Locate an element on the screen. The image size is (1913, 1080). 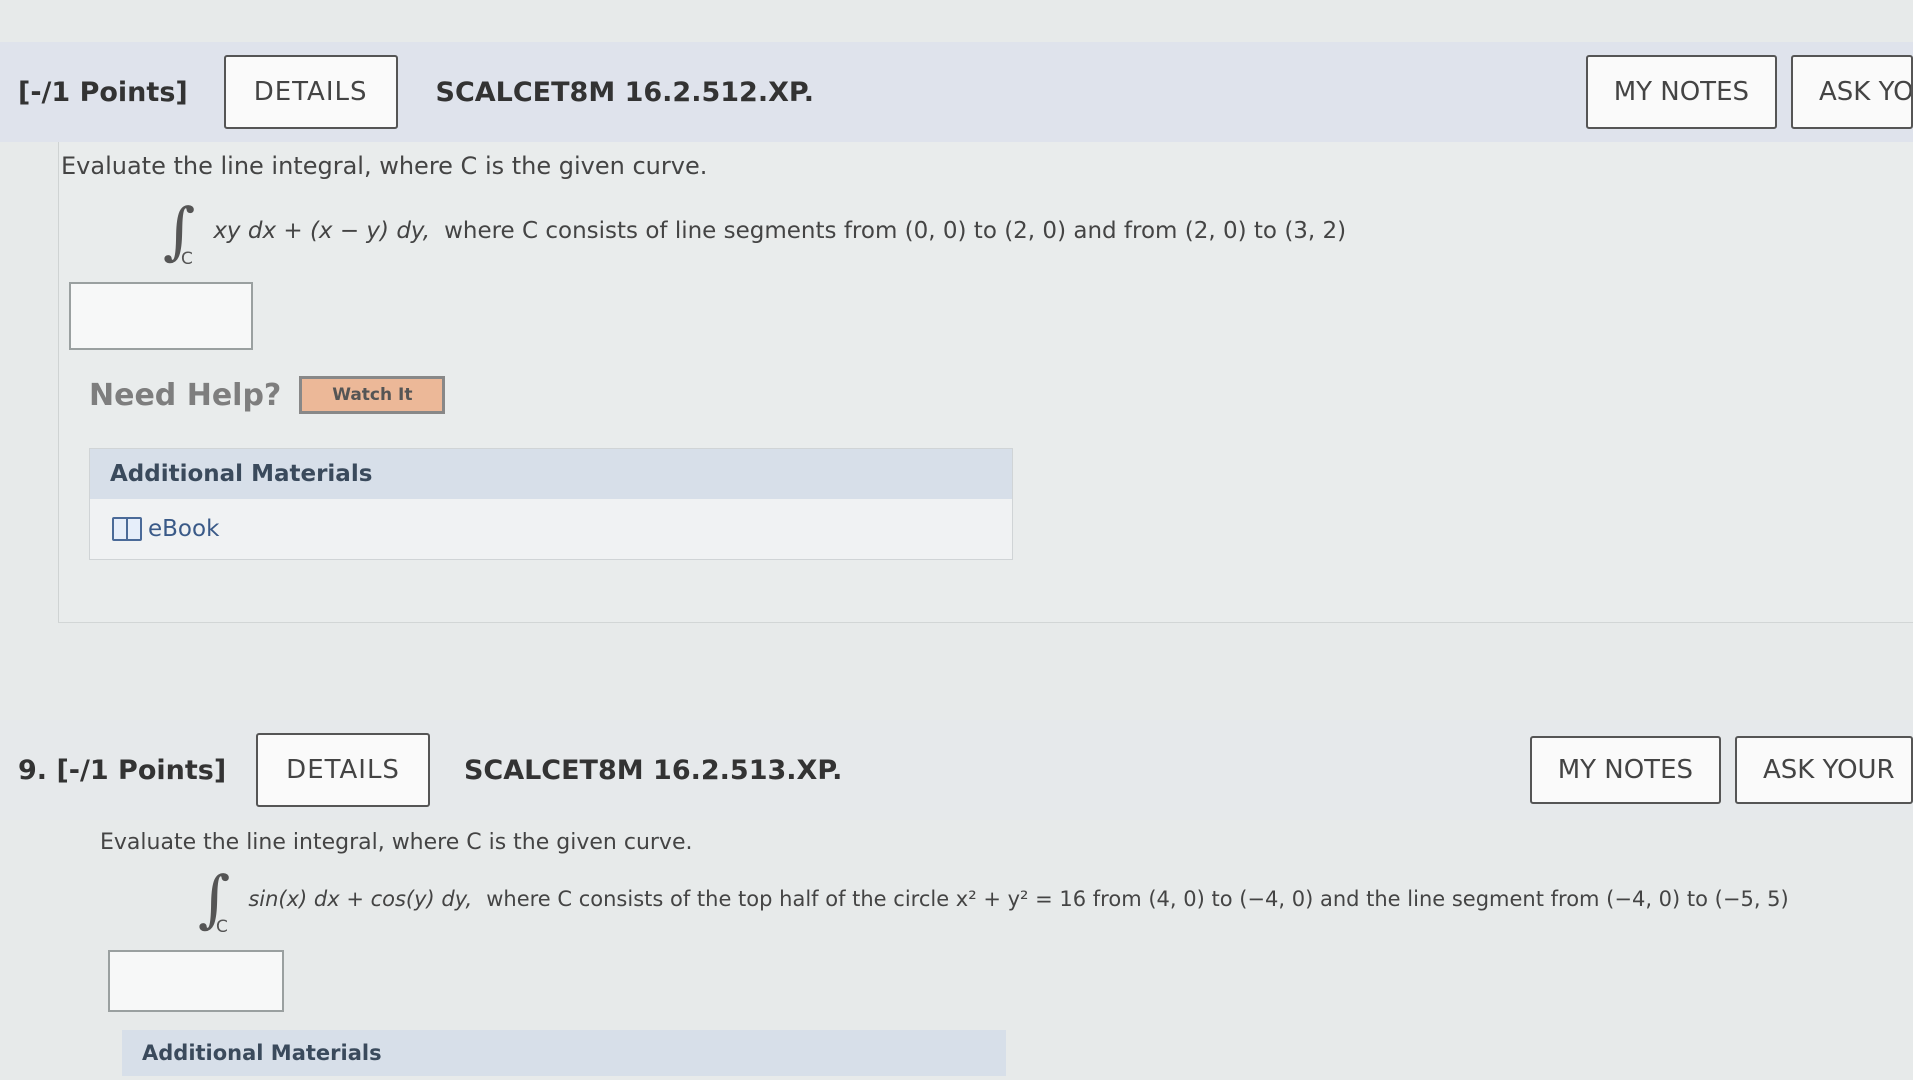
points-label: [-/1 Points] is located at coordinates (103, 92).